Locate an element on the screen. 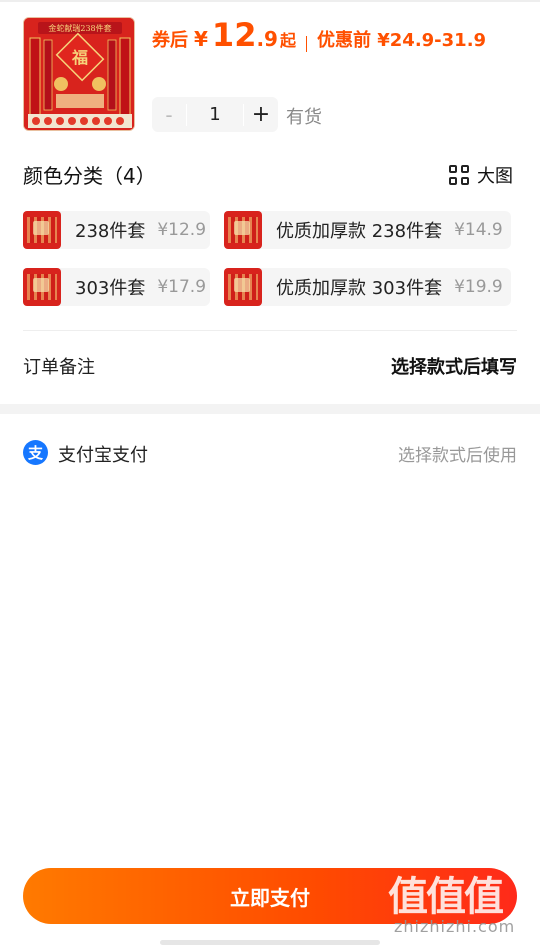  sku-option: 优质加厚款 303件套 ¥19.9 is located at coordinates (367, 287).